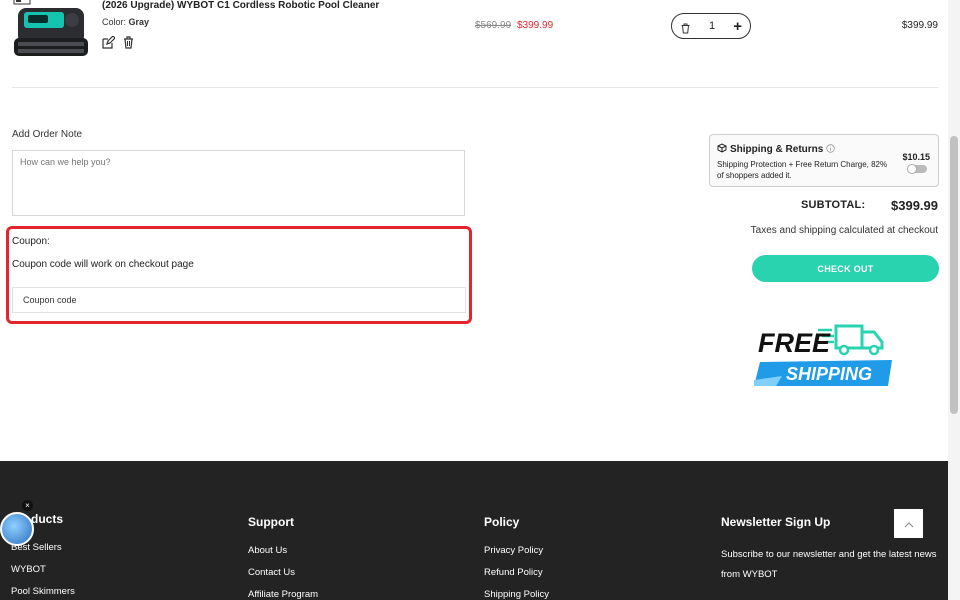 This screenshot has width=960, height=600. I want to click on variant-value: Gray, so click(139, 22).